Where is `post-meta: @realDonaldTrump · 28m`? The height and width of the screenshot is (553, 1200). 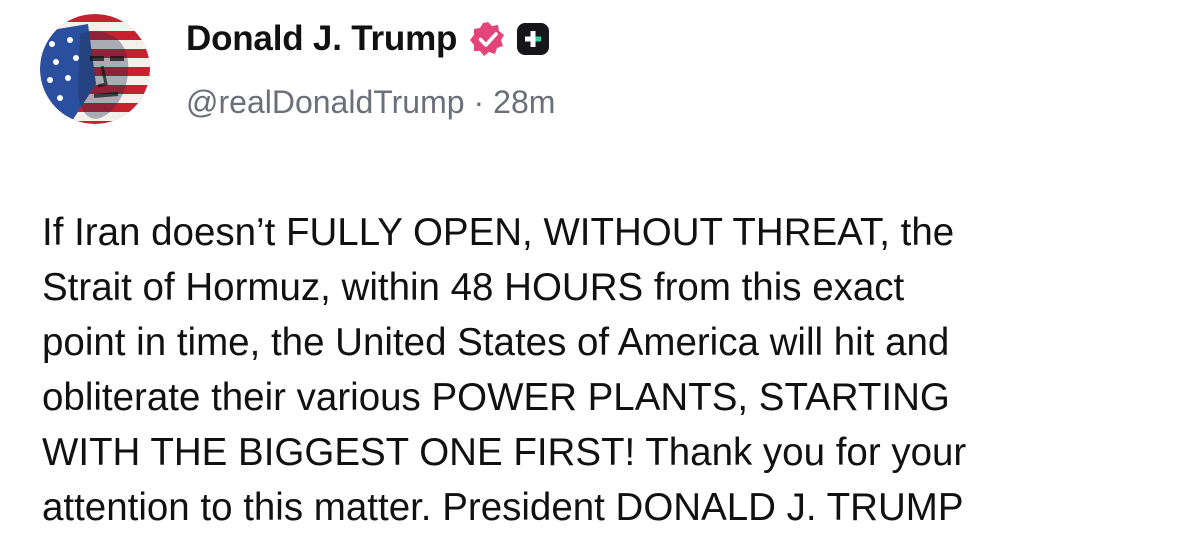 post-meta: @realDonaldTrump · 28m is located at coordinates (370, 102).